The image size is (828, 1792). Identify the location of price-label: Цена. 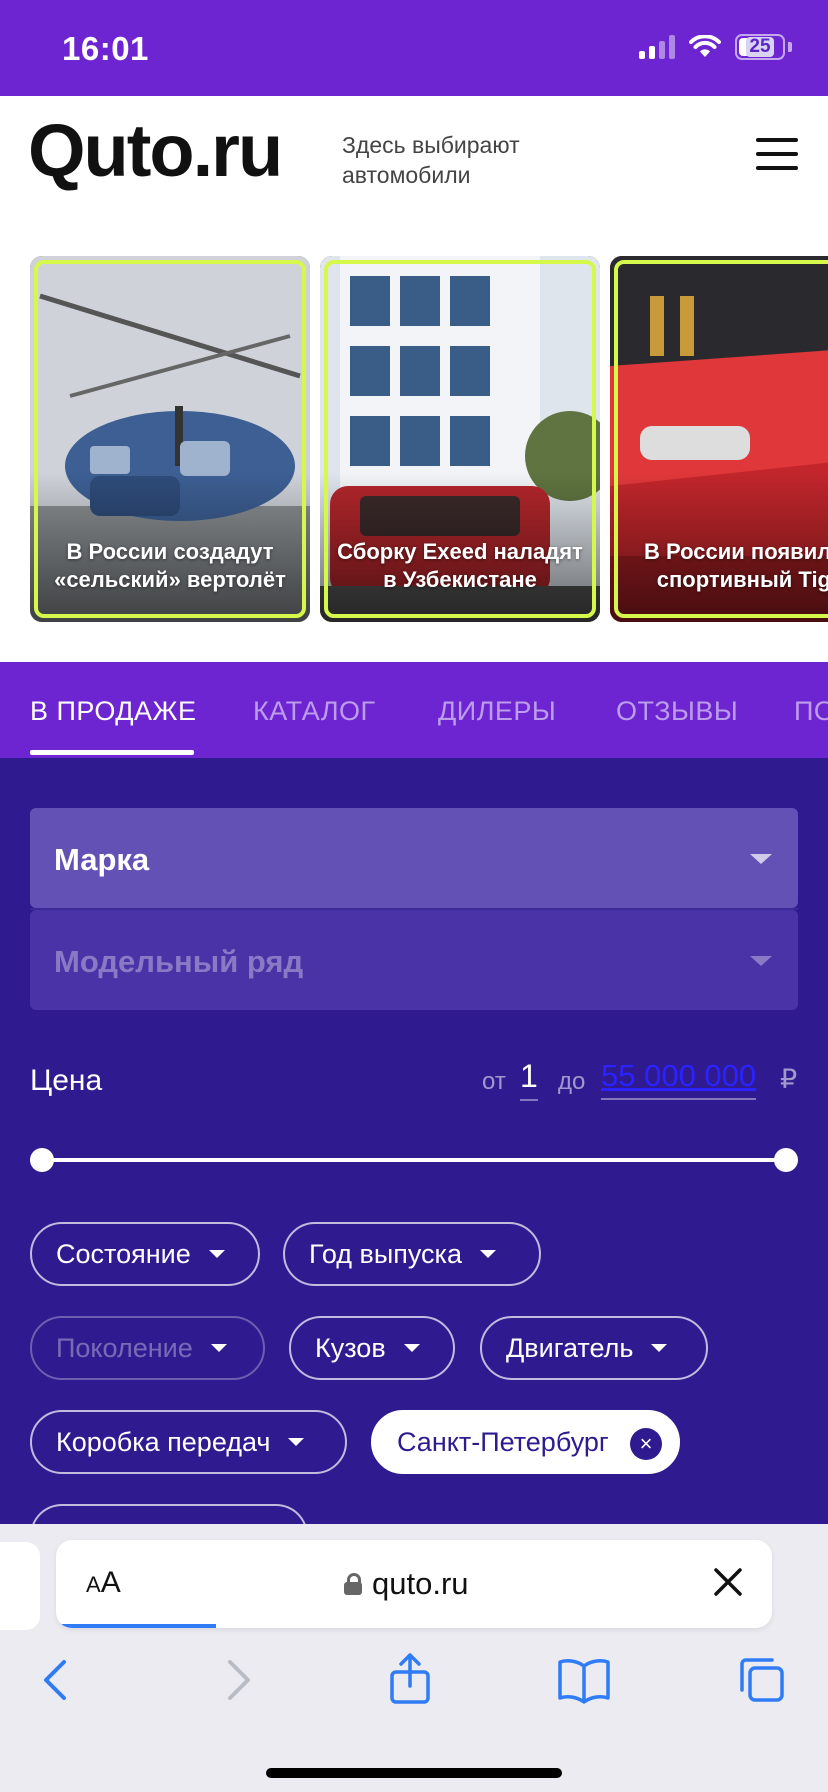
(66, 1080).